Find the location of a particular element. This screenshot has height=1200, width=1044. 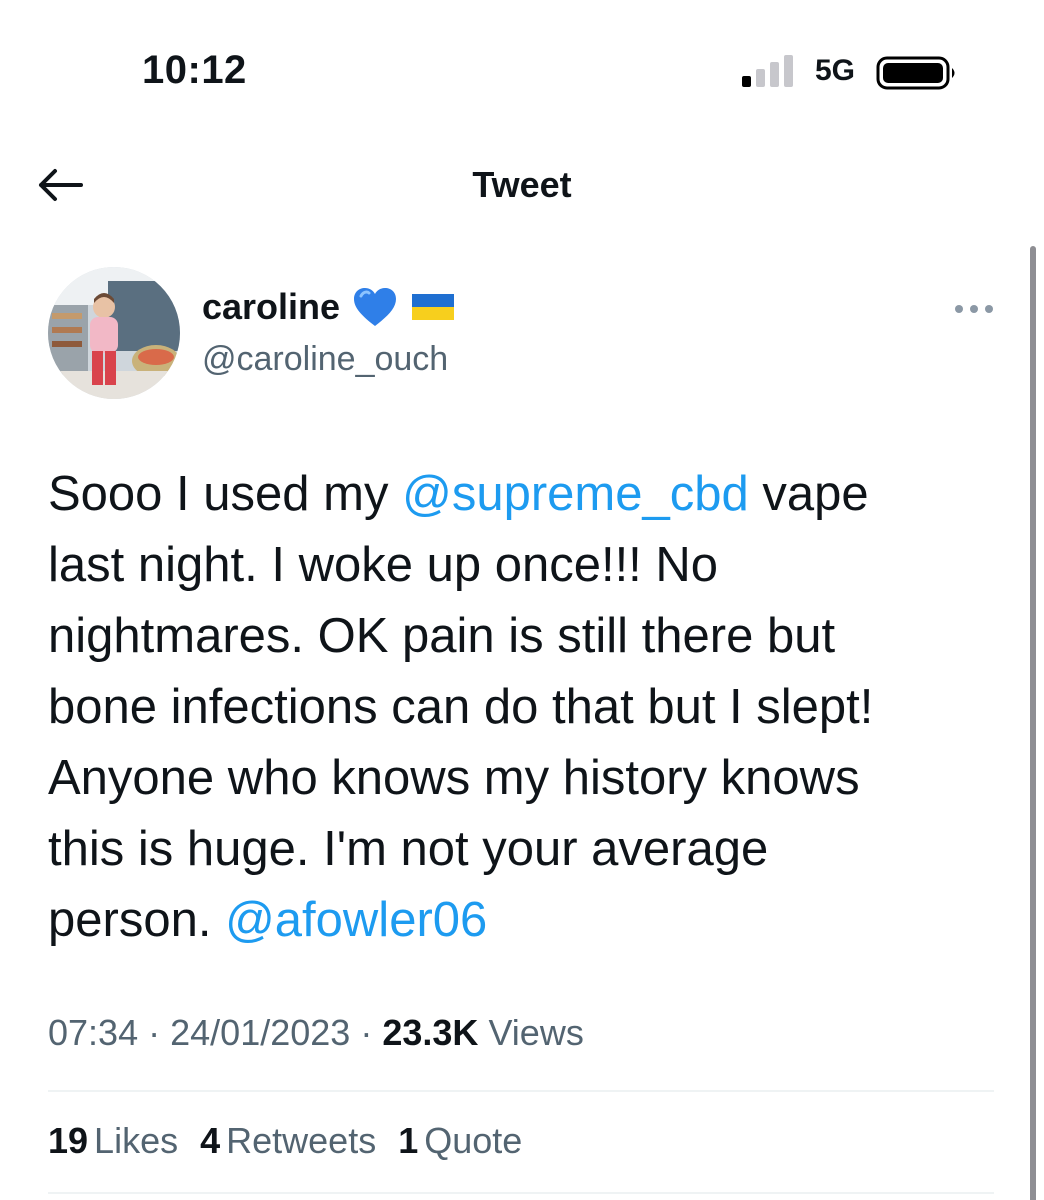

retweets-stat: 4 Retweets is located at coordinates (288, 1141).